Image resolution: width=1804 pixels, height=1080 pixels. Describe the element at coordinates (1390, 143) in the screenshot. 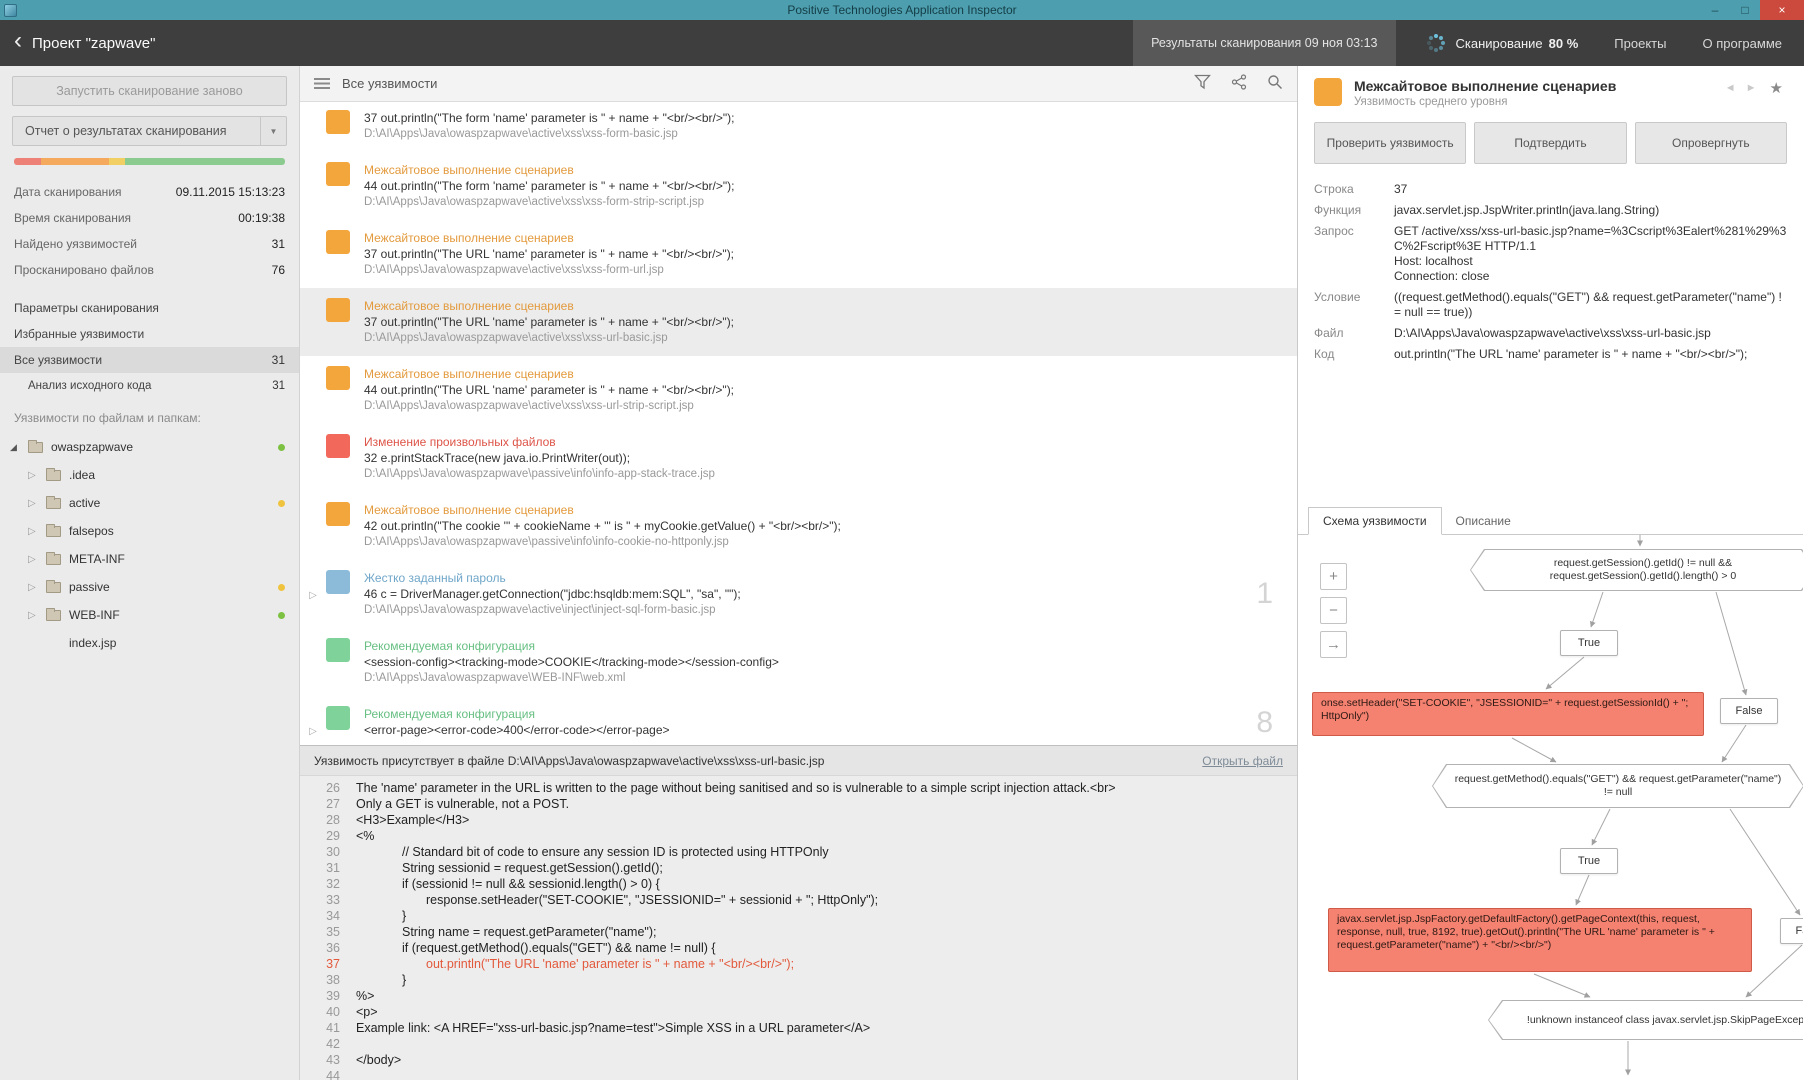

I see `action-button: Проверить уязвимость` at that location.